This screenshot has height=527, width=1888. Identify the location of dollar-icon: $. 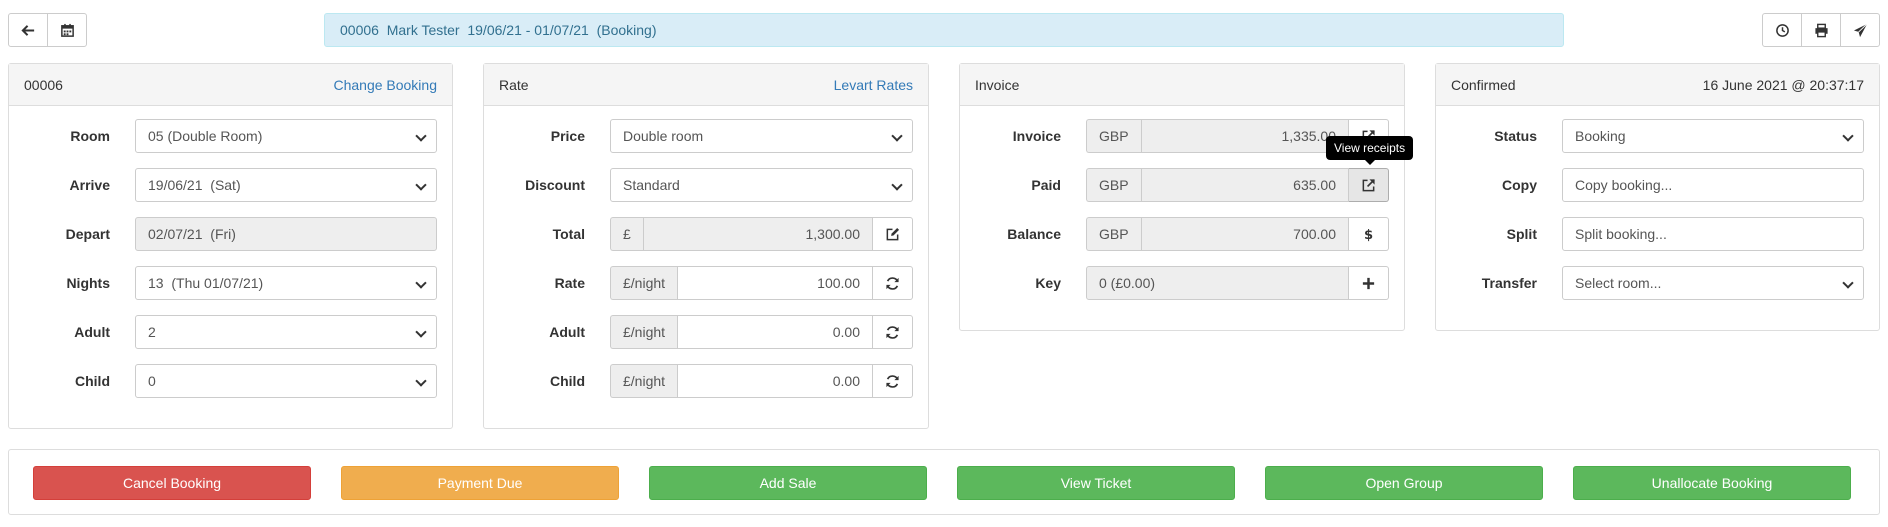
(1368, 235).